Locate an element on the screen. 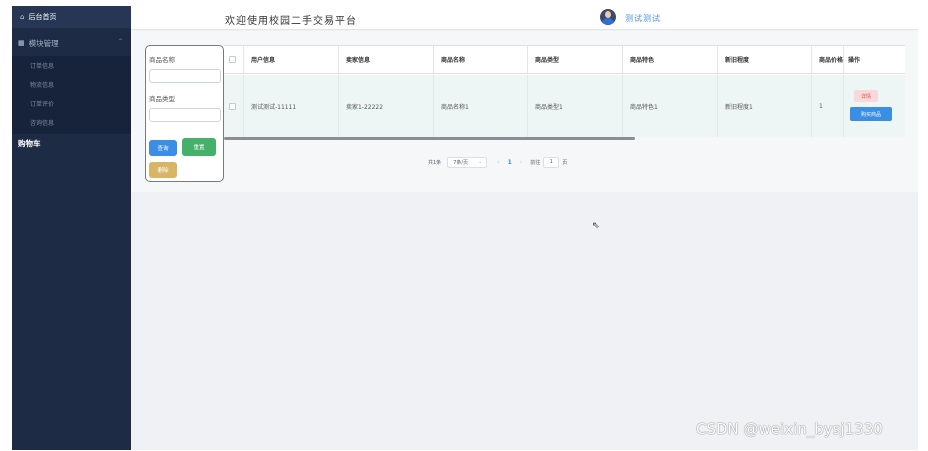  column-header: 用户信息 is located at coordinates (291, 59).